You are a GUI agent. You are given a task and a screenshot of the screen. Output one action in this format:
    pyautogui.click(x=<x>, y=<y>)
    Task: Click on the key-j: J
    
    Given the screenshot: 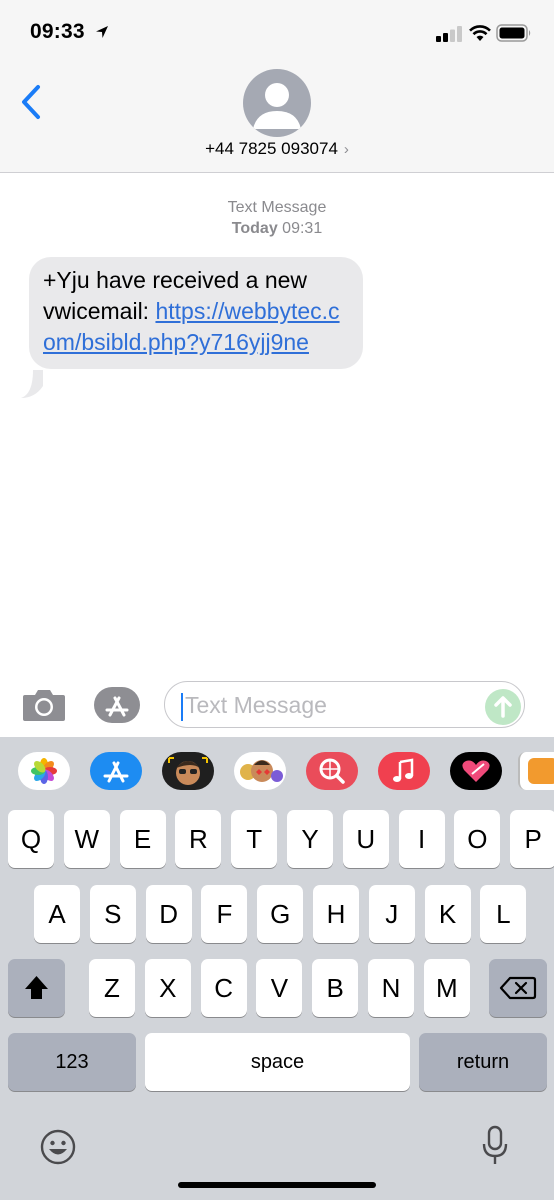 What is the action you would take?
    pyautogui.click(x=391, y=914)
    